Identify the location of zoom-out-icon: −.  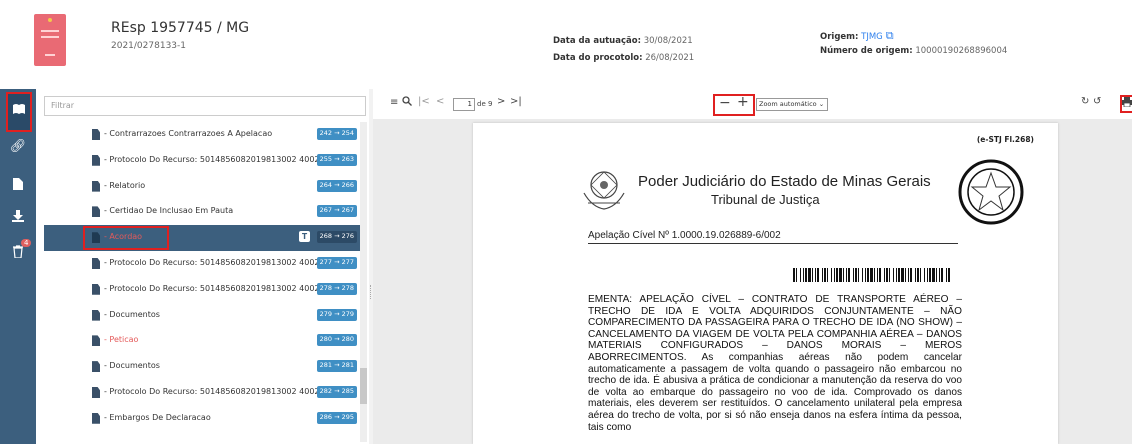
(725, 103).